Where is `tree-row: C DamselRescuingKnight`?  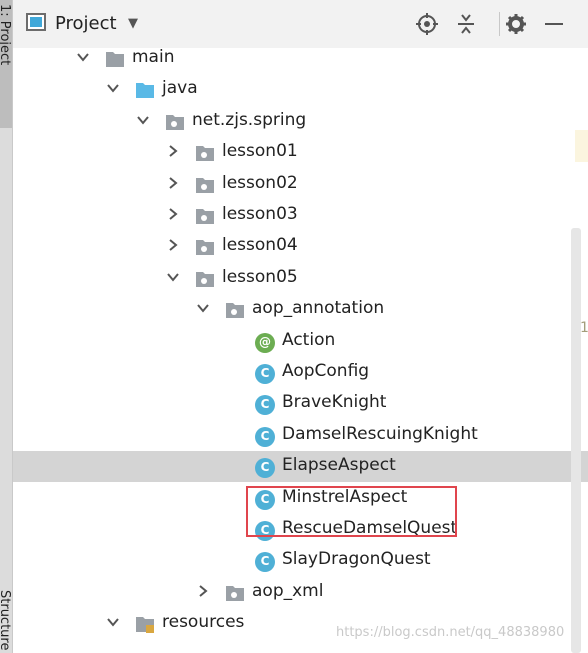 tree-row: C DamselRescuingKnight is located at coordinates (300, 435).